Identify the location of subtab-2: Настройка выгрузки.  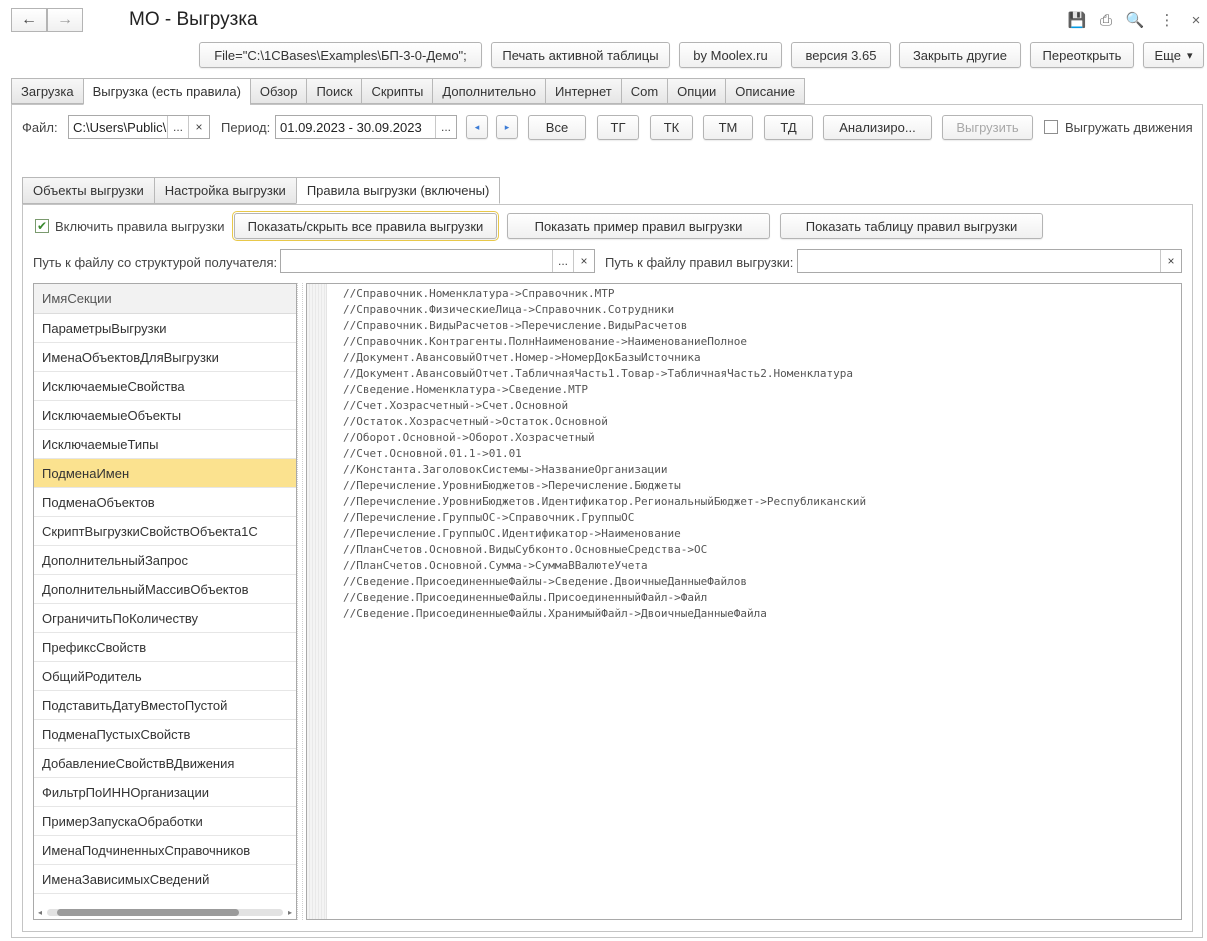
(224, 190).